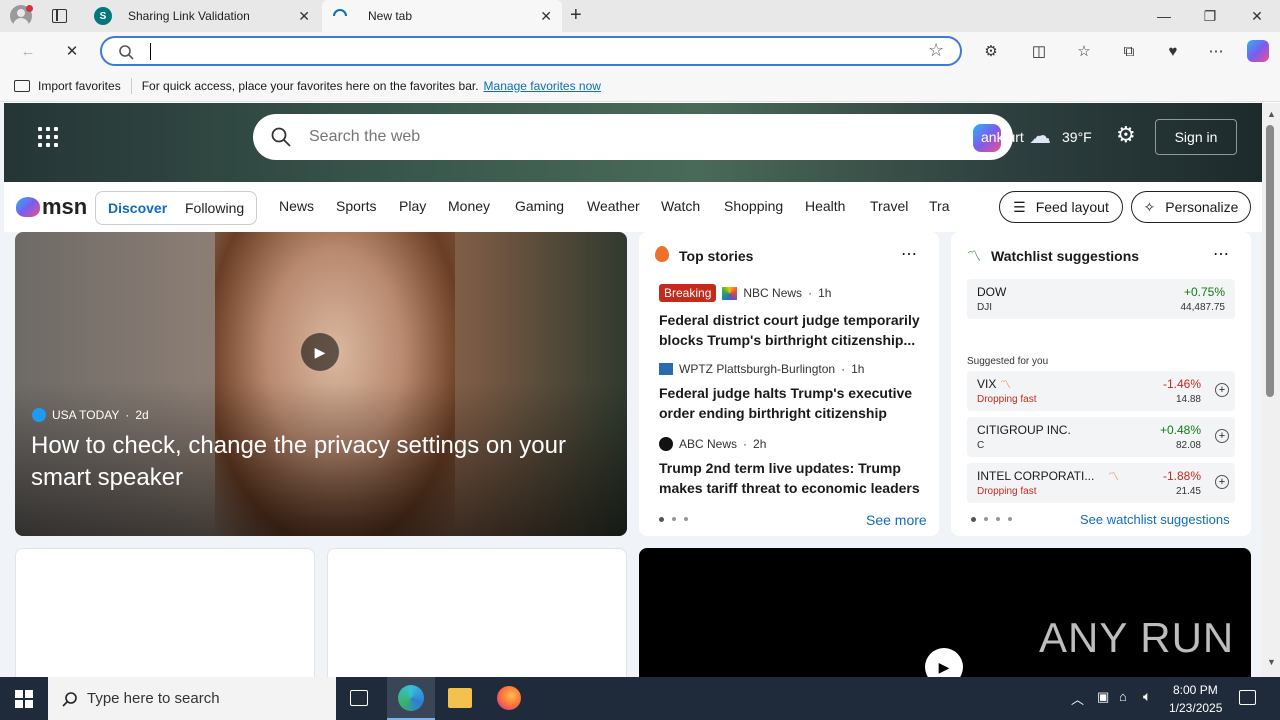 Image resolution: width=1280 pixels, height=720 pixels. I want to click on import-favorites-icon, so click(22, 85).